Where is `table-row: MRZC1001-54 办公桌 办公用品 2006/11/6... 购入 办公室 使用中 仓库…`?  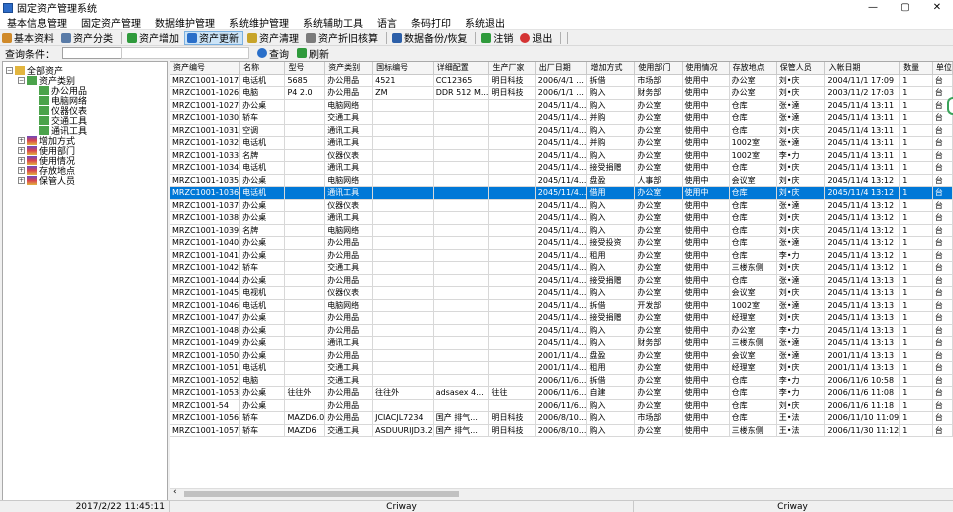 table-row: MRZC1001-54 办公桌 办公用品 2006/11/6... 购入 办公室 使用中 仓库… is located at coordinates (561, 405).